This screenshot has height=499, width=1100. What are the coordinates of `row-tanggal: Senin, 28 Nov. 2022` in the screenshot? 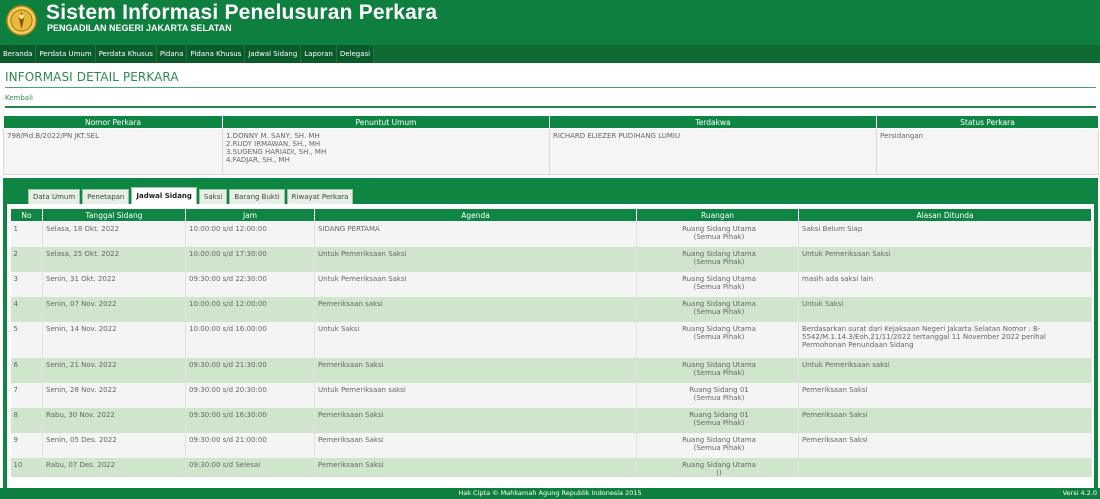 It's located at (114, 395).